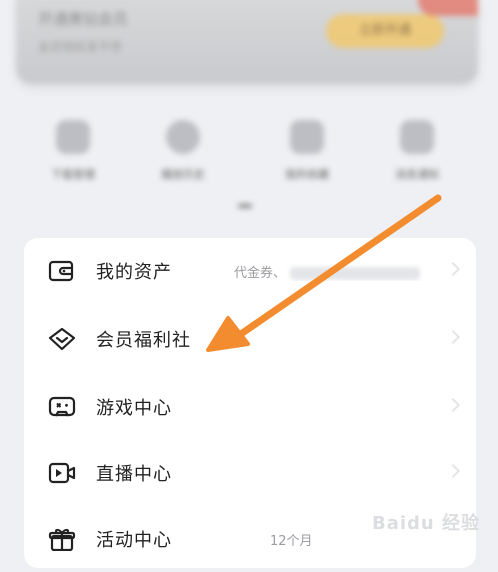 This screenshot has width=498, height=572. Describe the element at coordinates (61, 271) in the screenshot. I see `wallet-icon` at that location.